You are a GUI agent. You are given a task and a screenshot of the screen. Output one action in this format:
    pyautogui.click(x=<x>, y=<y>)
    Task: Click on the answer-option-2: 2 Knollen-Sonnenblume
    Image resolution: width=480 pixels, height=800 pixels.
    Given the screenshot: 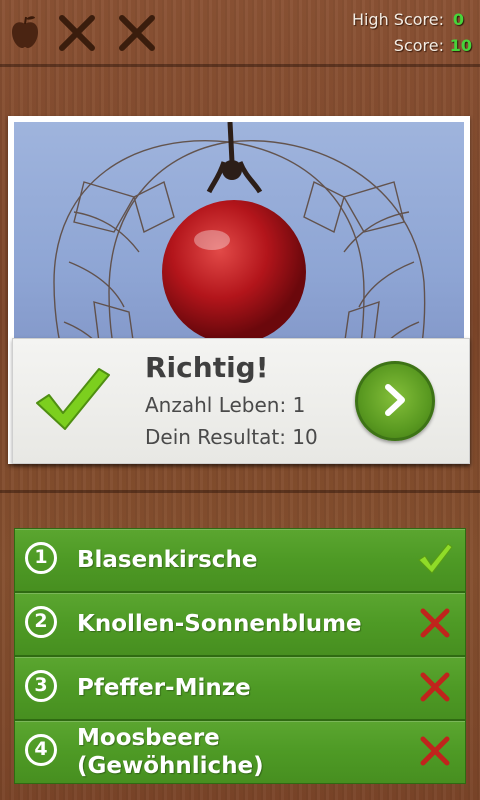 What is the action you would take?
    pyautogui.click(x=240, y=624)
    